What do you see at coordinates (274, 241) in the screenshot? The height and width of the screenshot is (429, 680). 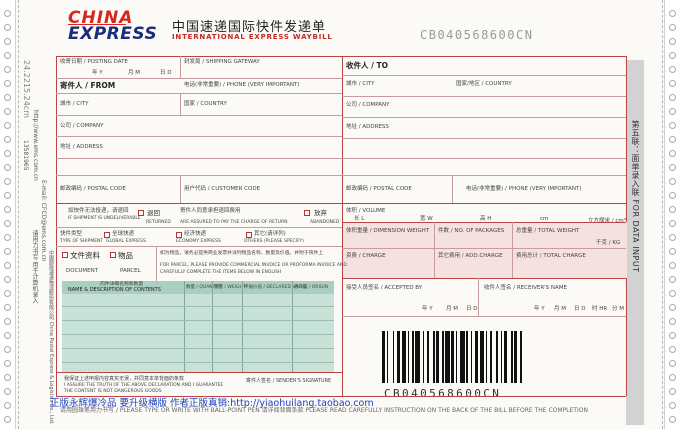 I see `other-type-label-en: OTHERS (PLEASE SPECIFY)` at bounding box center [274, 241].